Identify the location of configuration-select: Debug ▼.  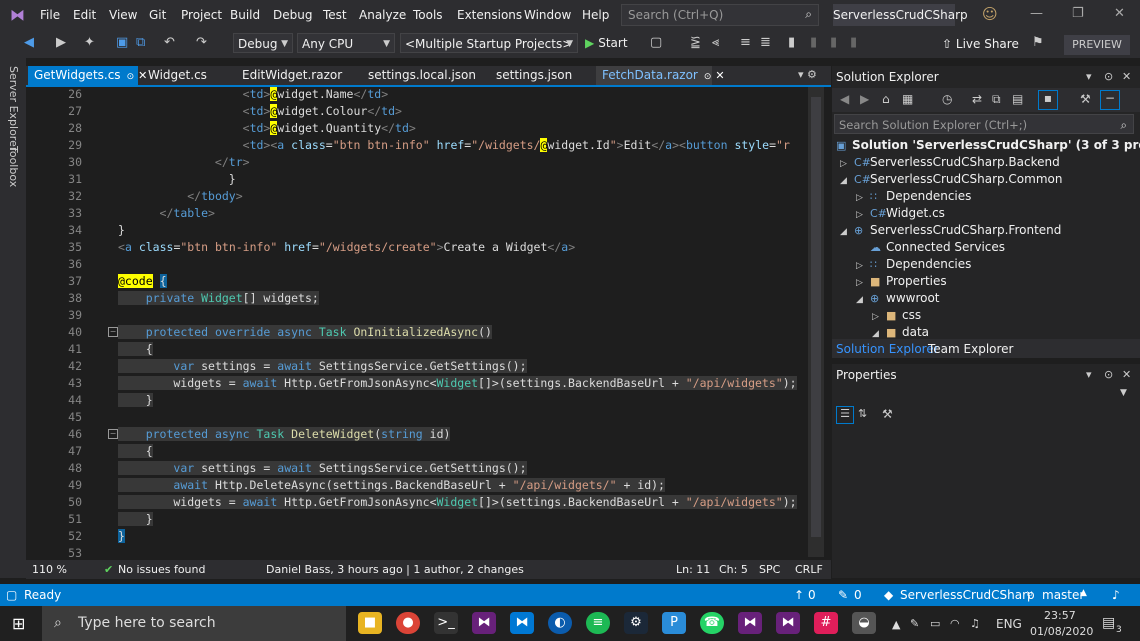
(263, 43).